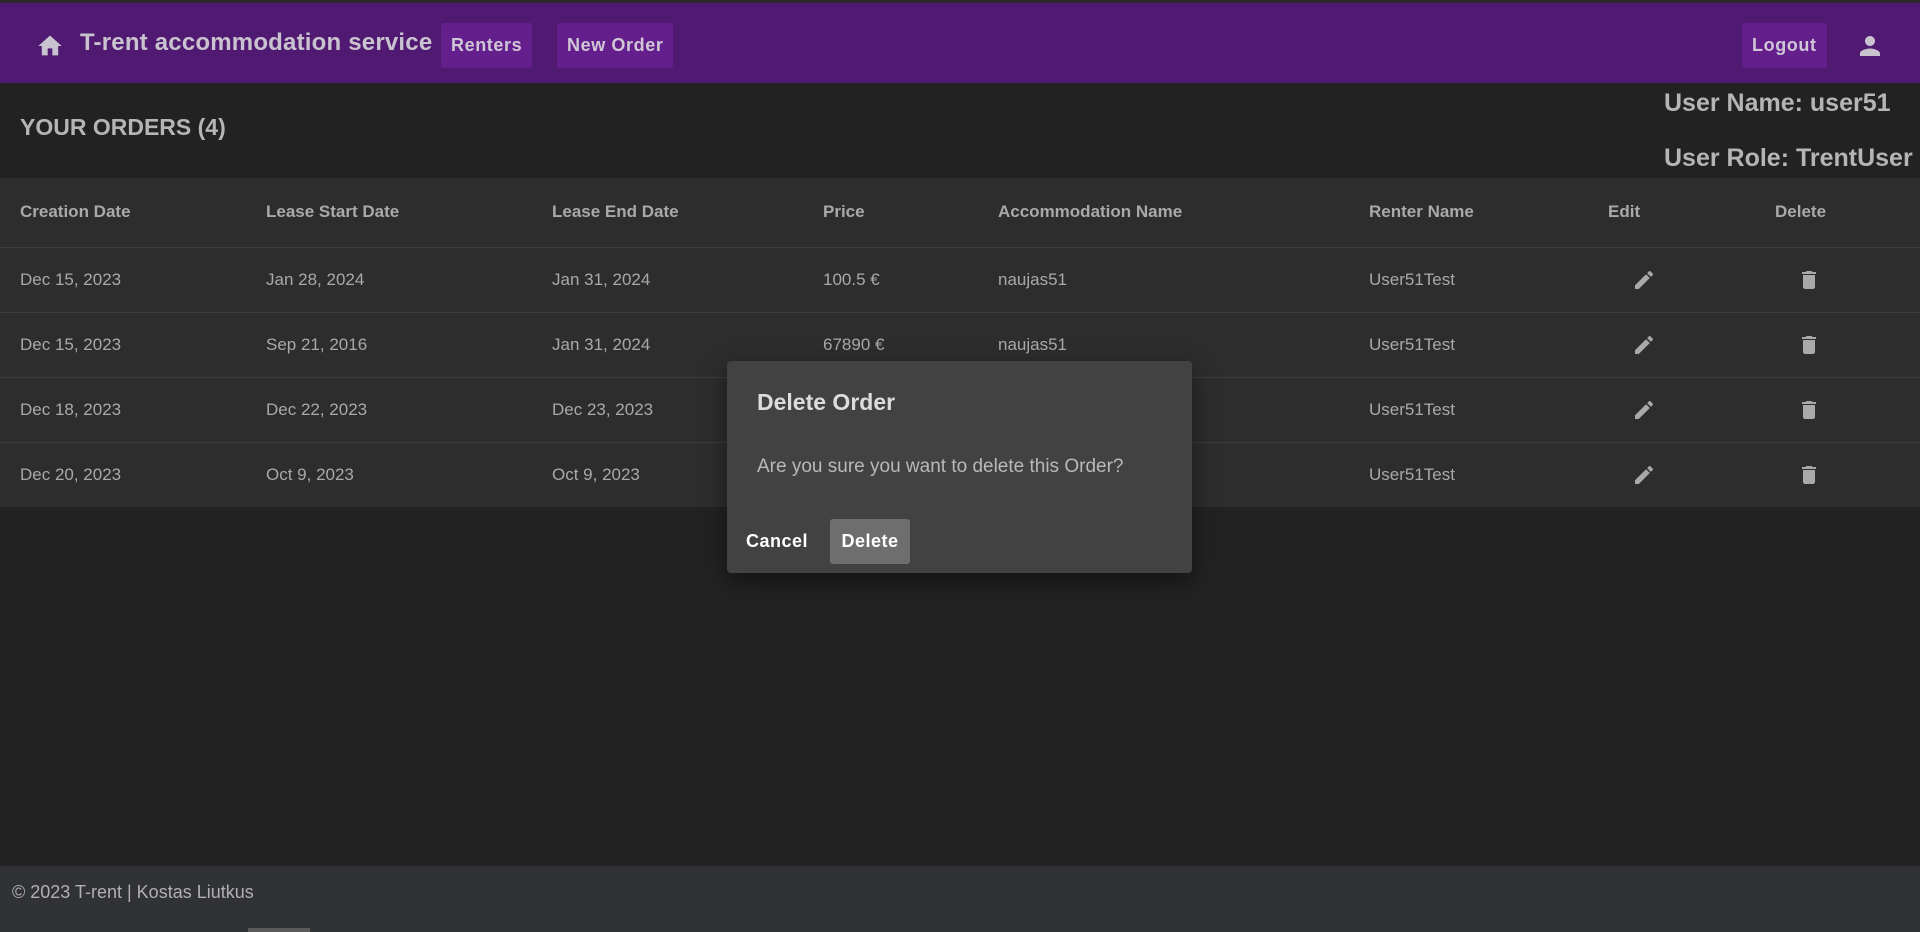  Describe the element at coordinates (777, 541) in the screenshot. I see `cancel-button: Cancel` at that location.